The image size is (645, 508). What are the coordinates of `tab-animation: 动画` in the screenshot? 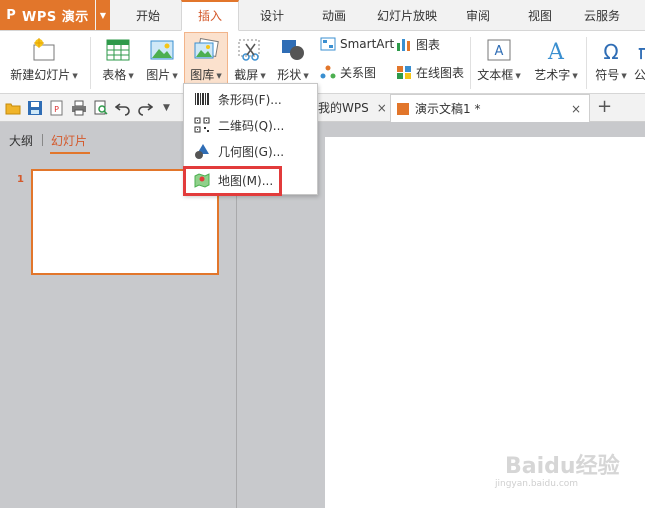 It's located at (334, 15).